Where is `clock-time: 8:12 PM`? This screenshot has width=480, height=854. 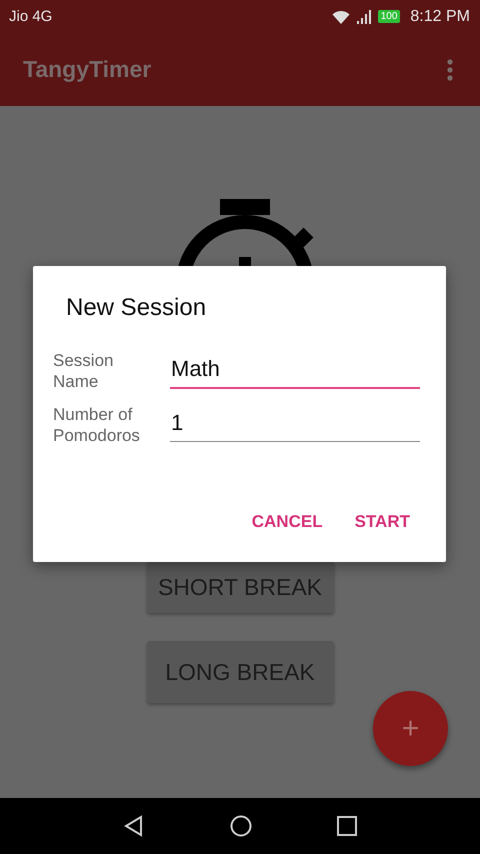
clock-time: 8:12 PM is located at coordinates (440, 17).